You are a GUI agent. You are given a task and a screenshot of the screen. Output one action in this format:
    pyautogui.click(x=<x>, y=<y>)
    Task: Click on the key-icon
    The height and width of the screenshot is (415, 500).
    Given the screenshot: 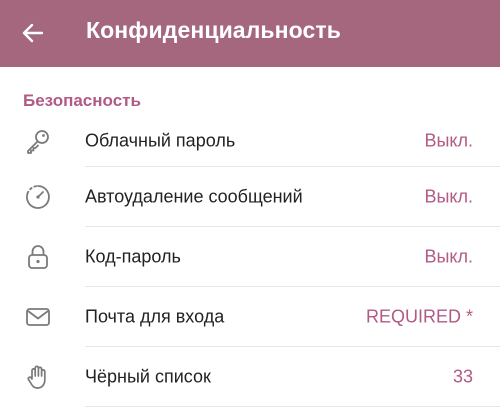 What is the action you would take?
    pyautogui.click(x=38, y=141)
    